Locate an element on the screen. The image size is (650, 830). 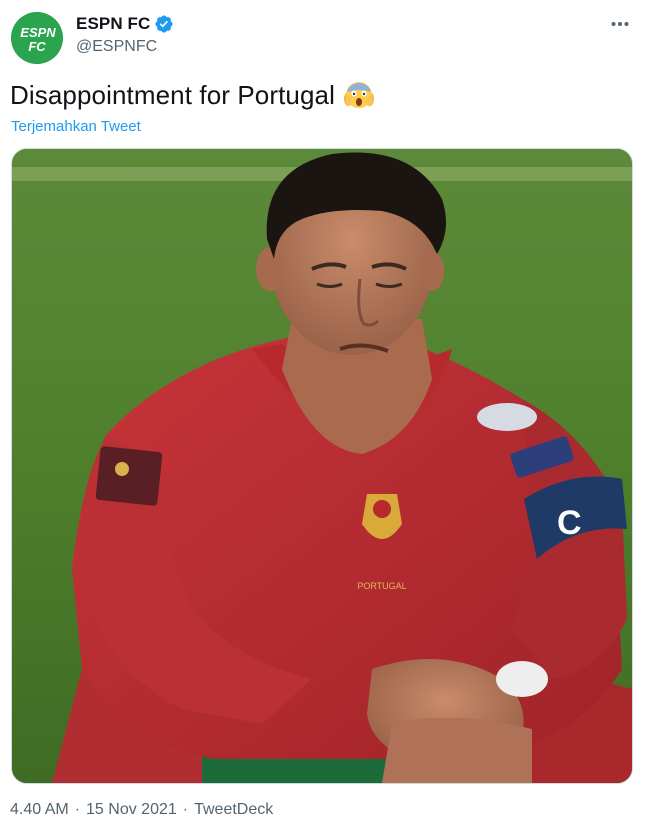
tweet-time: 4.40 AM is located at coordinates (39, 810).